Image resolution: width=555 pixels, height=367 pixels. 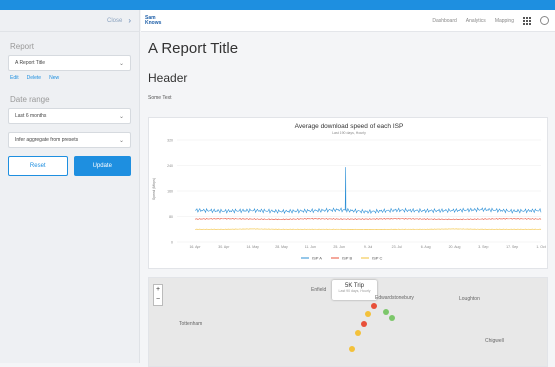 What do you see at coordinates (170, 166) in the screenshot?
I see `y-tick-label: 240` at bounding box center [170, 166].